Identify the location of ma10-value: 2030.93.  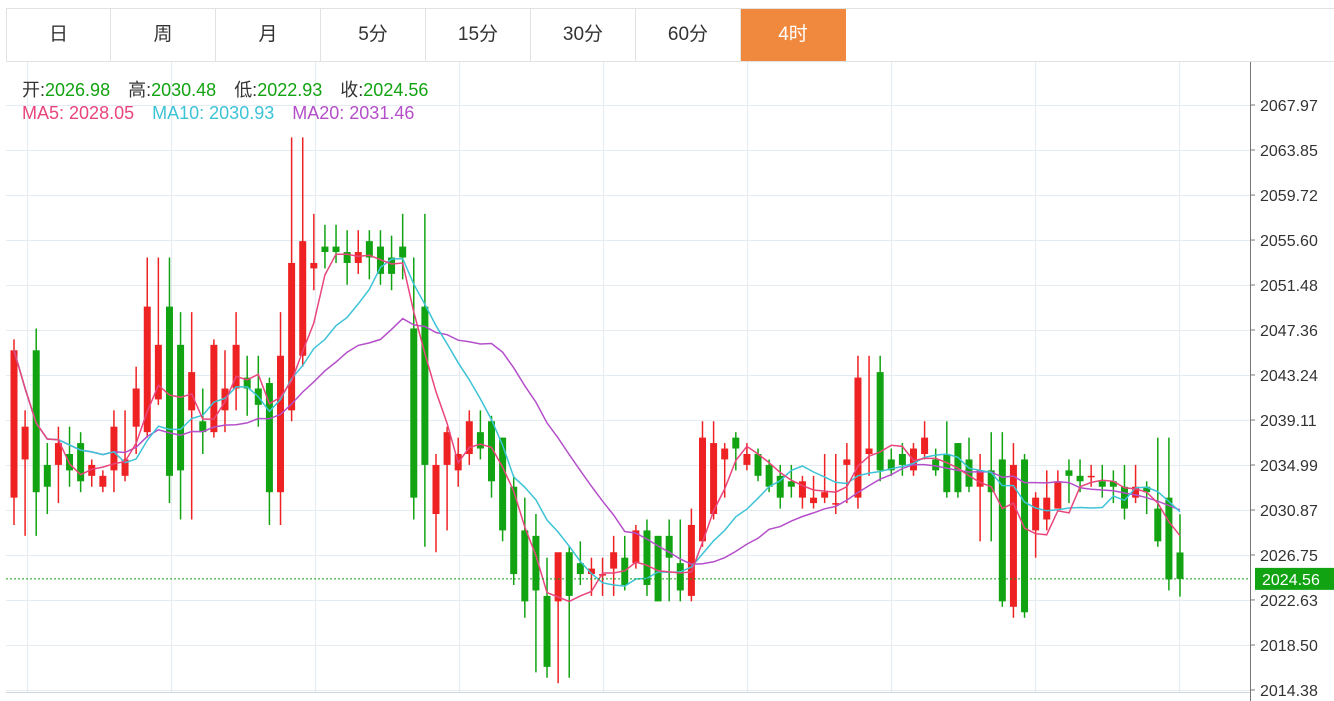
(242, 113).